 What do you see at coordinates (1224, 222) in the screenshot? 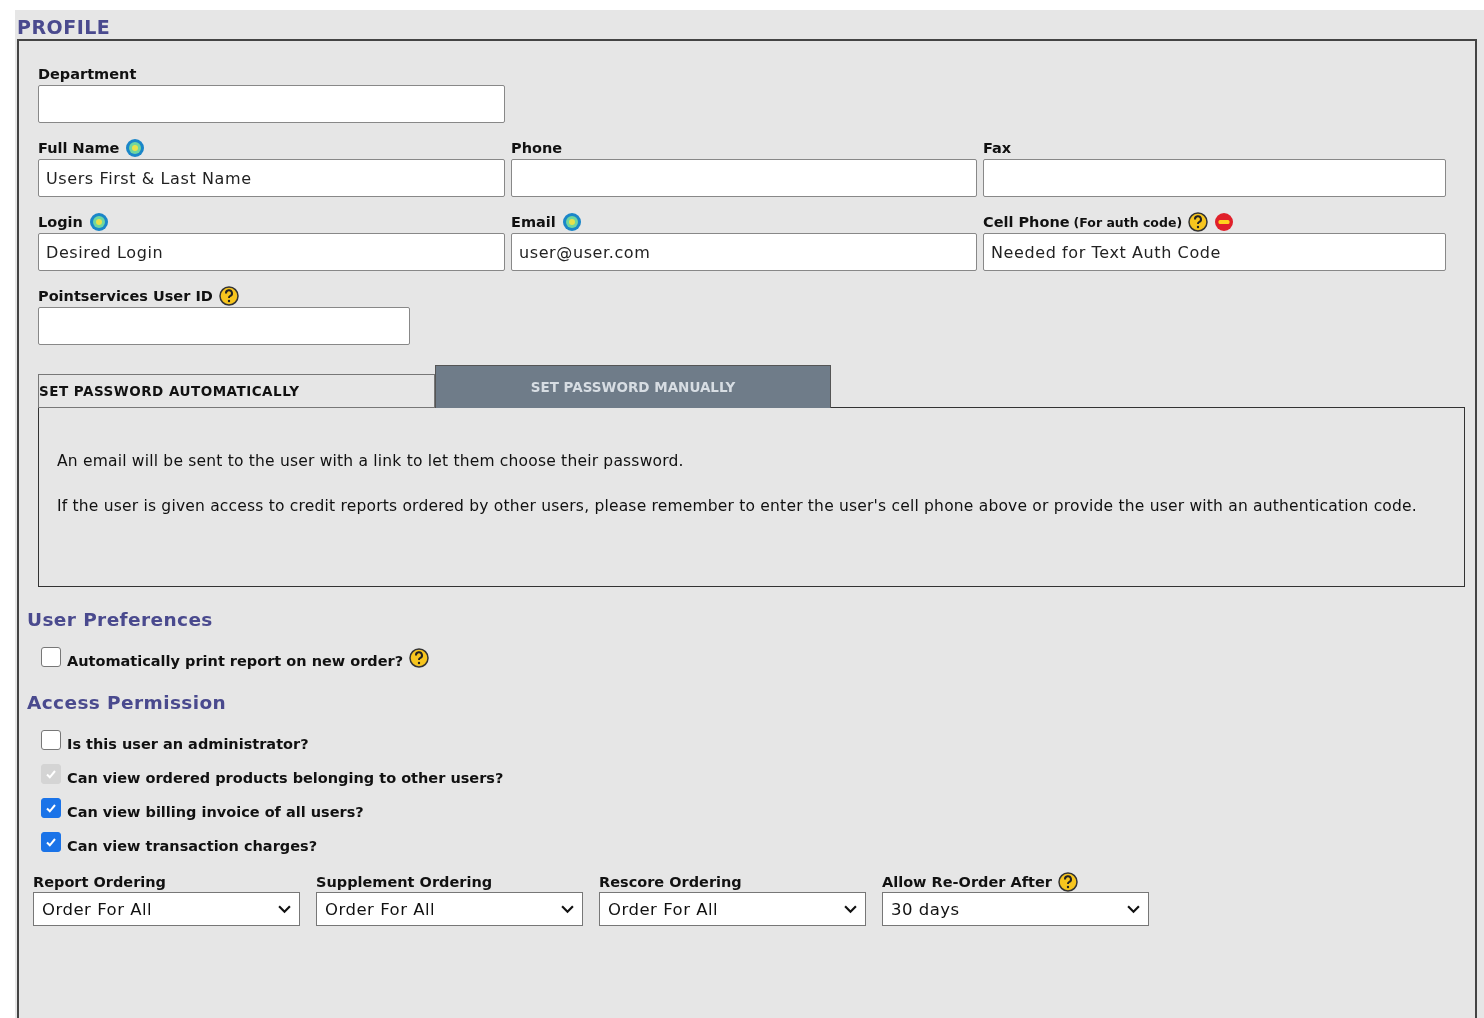
I see `remove-icon` at bounding box center [1224, 222].